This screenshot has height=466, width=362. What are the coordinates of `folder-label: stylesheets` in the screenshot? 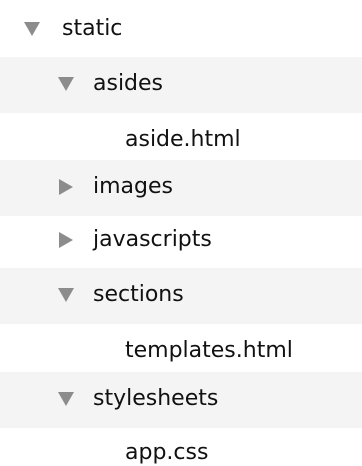 It's located at (156, 398).